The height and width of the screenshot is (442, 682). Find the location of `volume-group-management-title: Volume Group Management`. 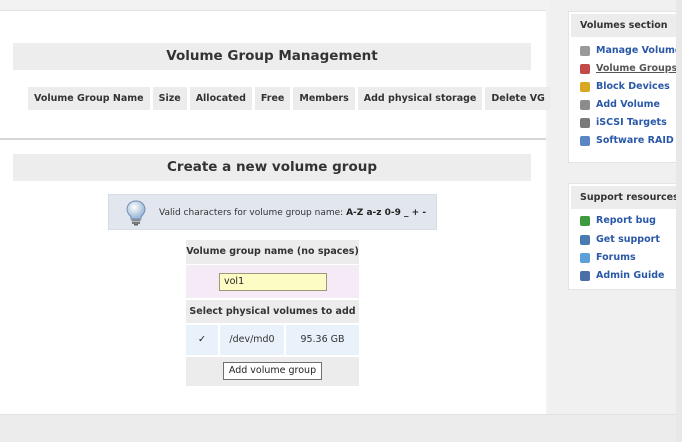

volume-group-management-title: Volume Group Management is located at coordinates (272, 56).